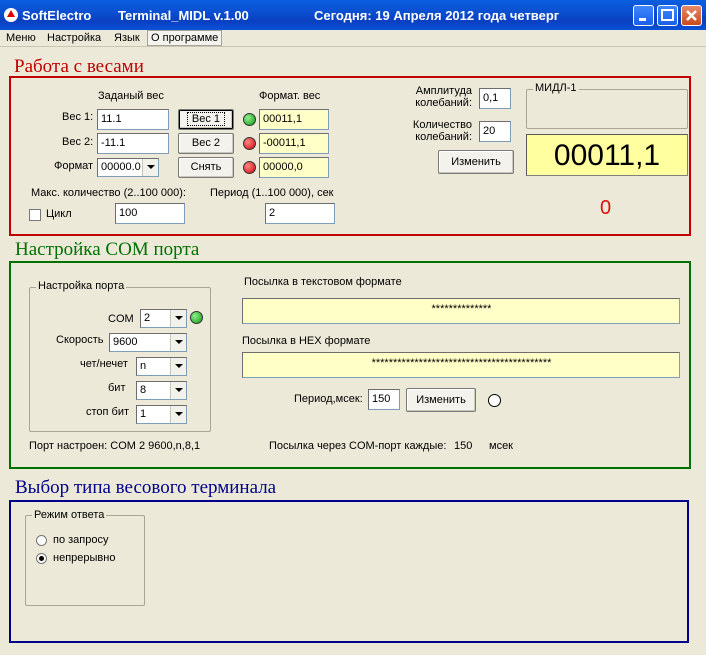 This screenshot has width=706, height=655. What do you see at coordinates (328, 399) in the screenshot?
I see `send-period-label: Период,мсек:` at bounding box center [328, 399].